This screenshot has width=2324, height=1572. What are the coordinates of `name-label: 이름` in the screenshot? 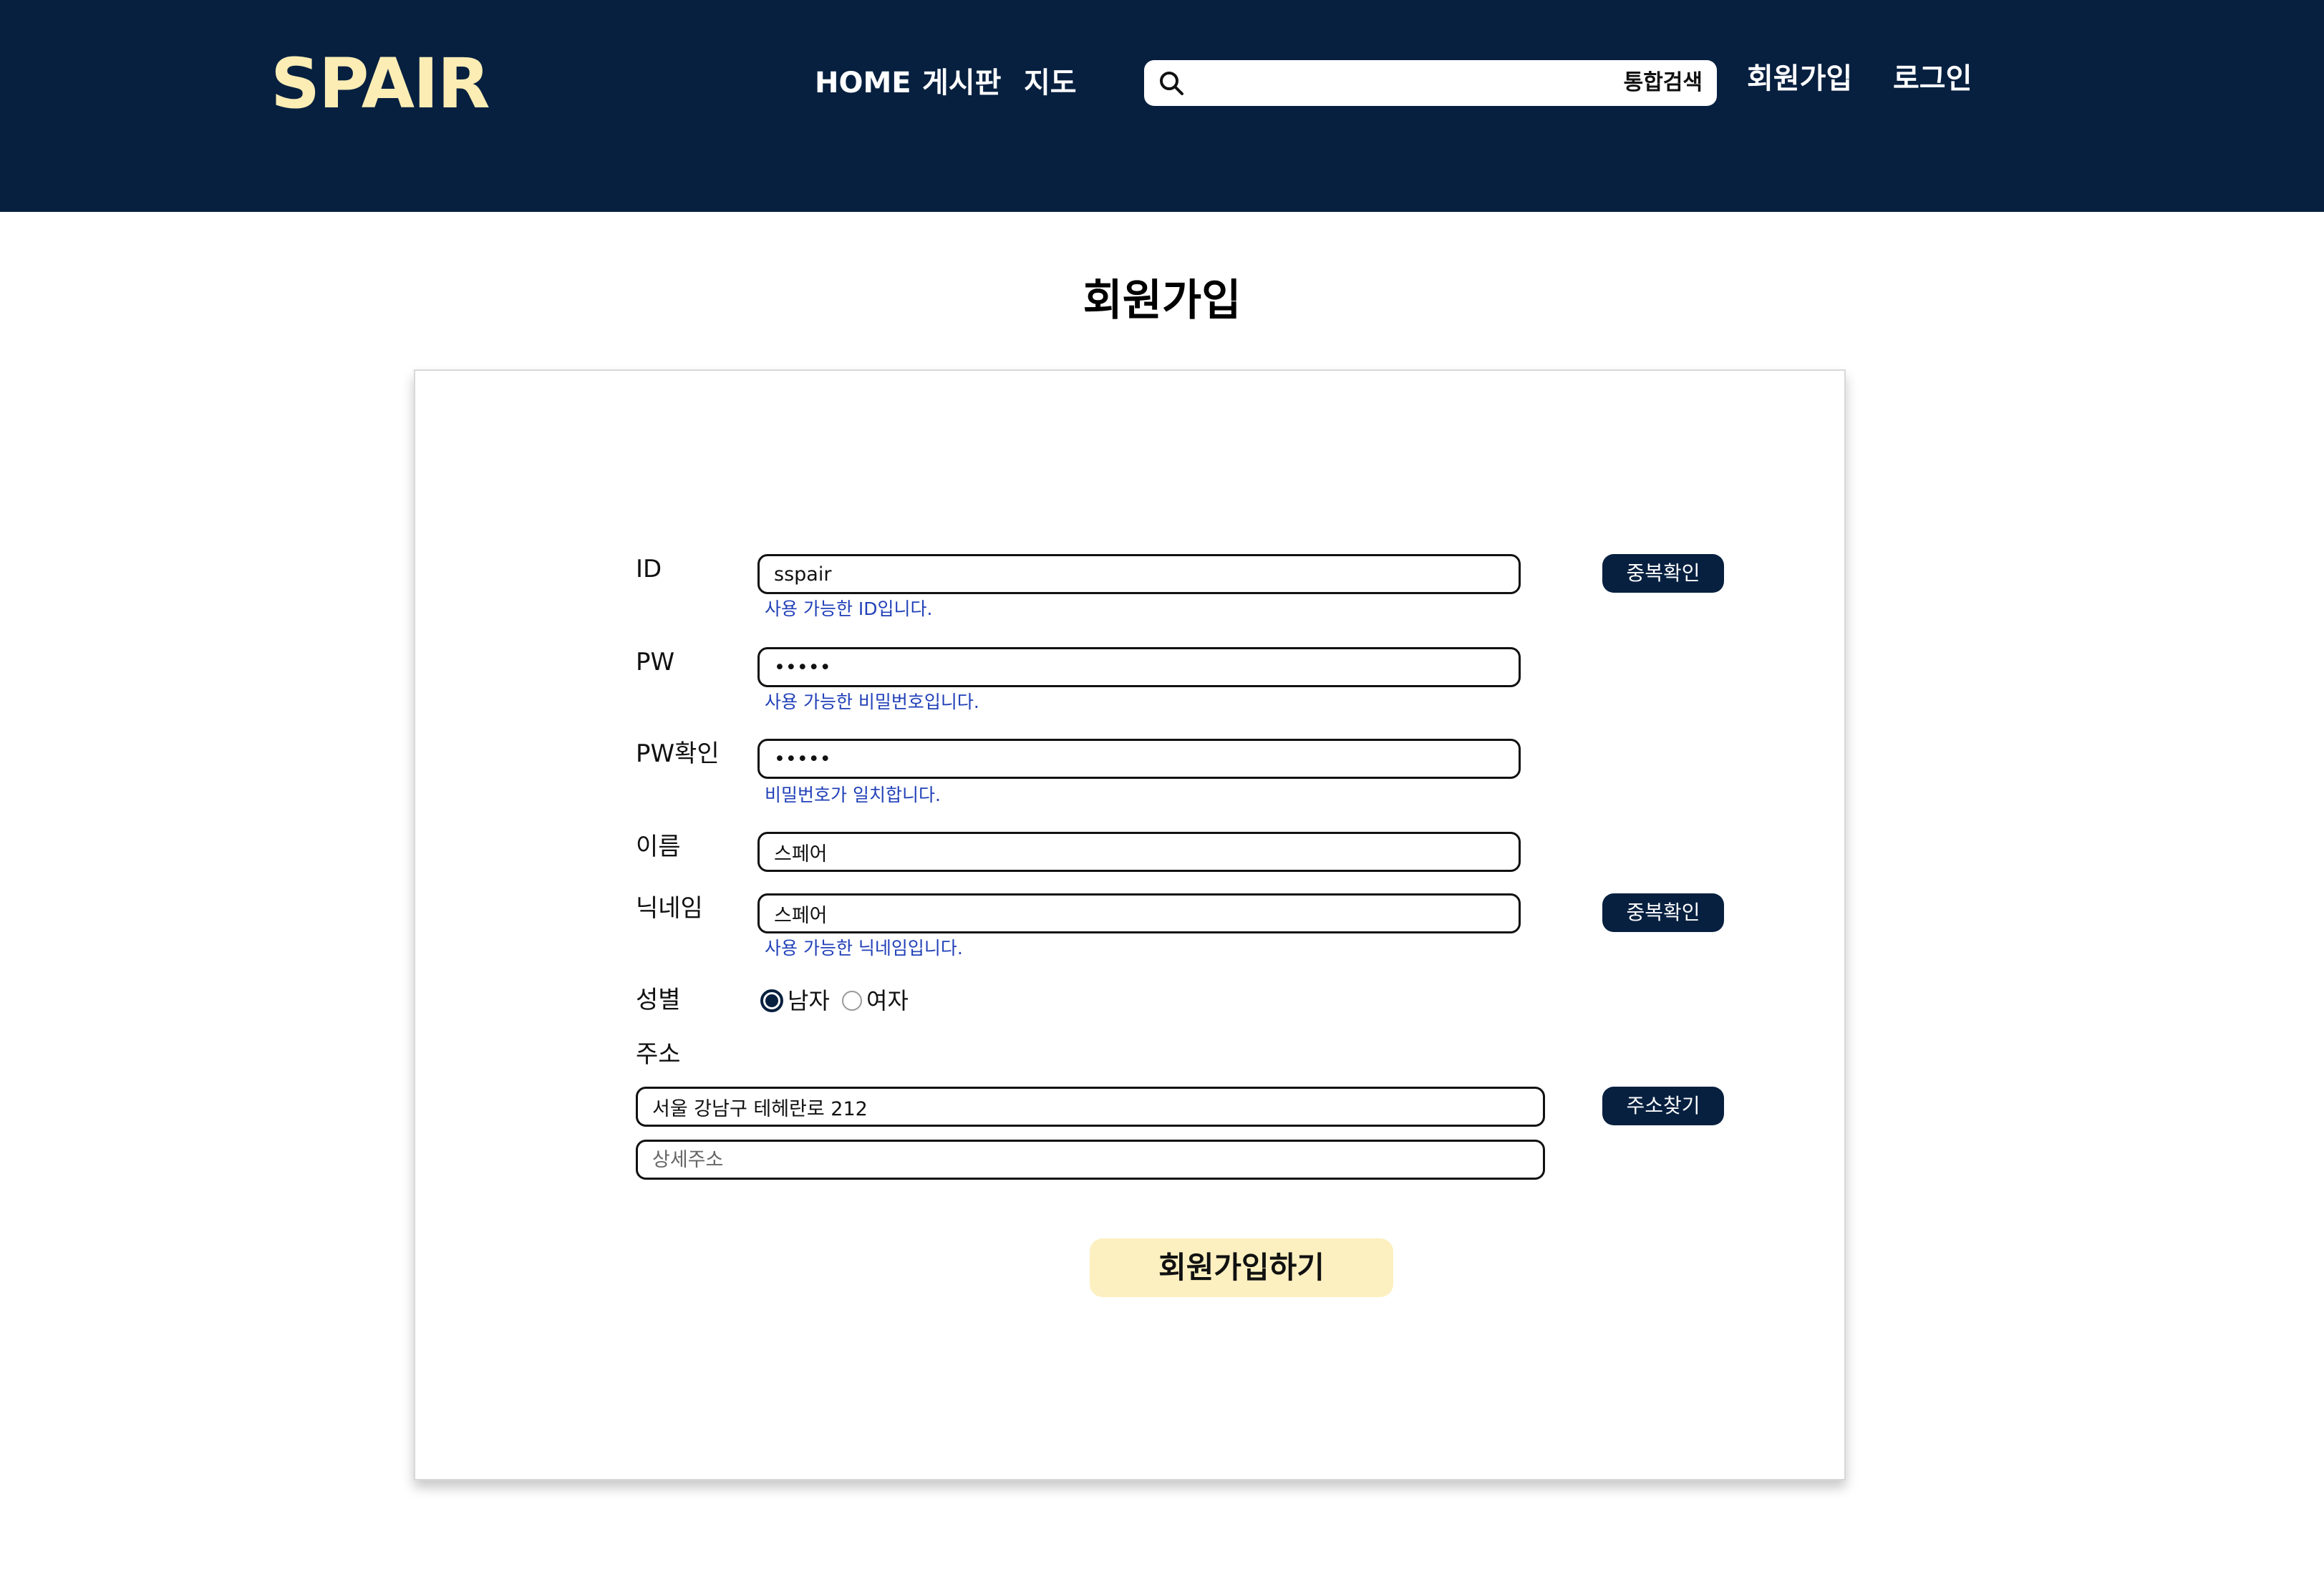 It's located at (658, 847).